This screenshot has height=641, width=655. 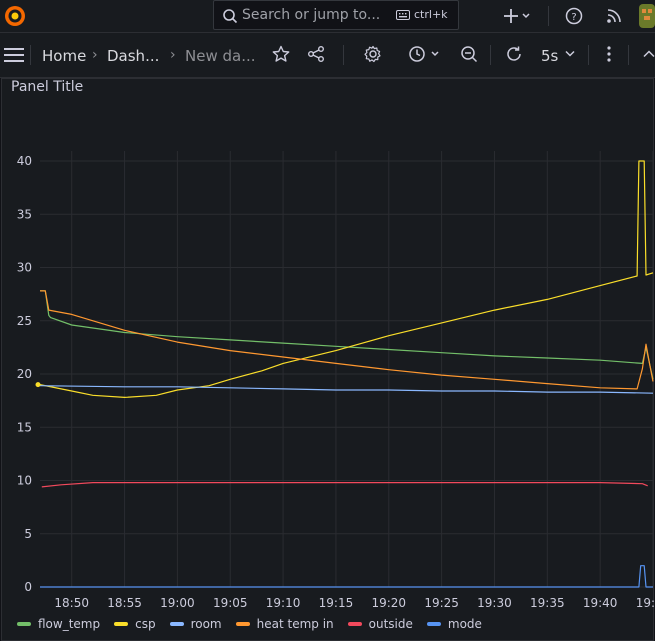 What do you see at coordinates (645, 603) in the screenshot?
I see `x-tick-label: 19:45` at bounding box center [645, 603].